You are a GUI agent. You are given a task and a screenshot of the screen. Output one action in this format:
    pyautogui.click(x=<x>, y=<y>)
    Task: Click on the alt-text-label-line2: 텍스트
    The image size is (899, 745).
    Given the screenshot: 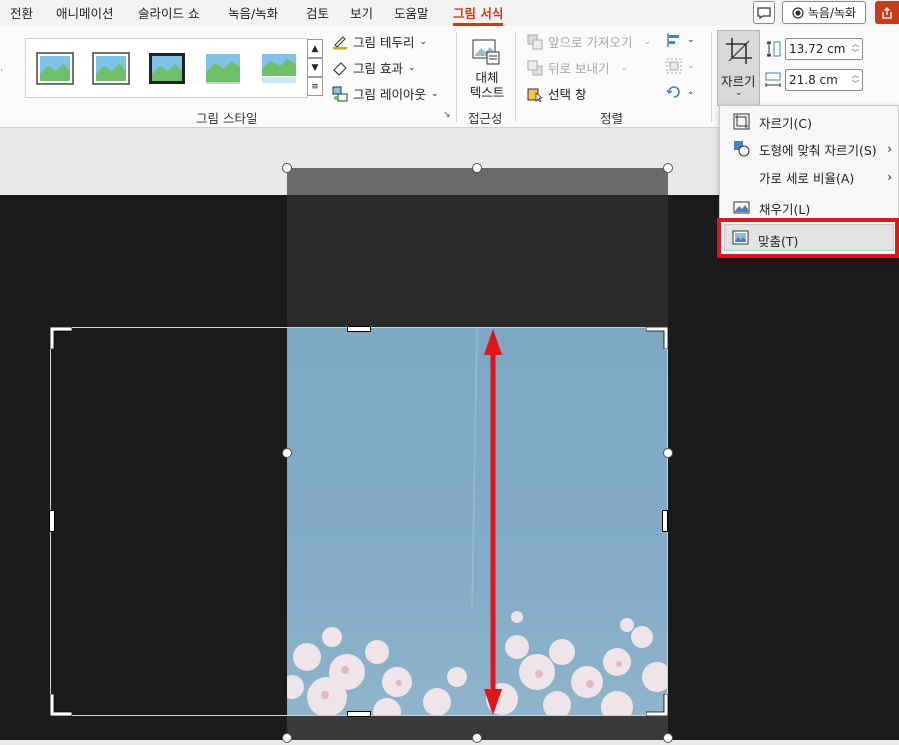 What is the action you would take?
    pyautogui.click(x=487, y=92)
    